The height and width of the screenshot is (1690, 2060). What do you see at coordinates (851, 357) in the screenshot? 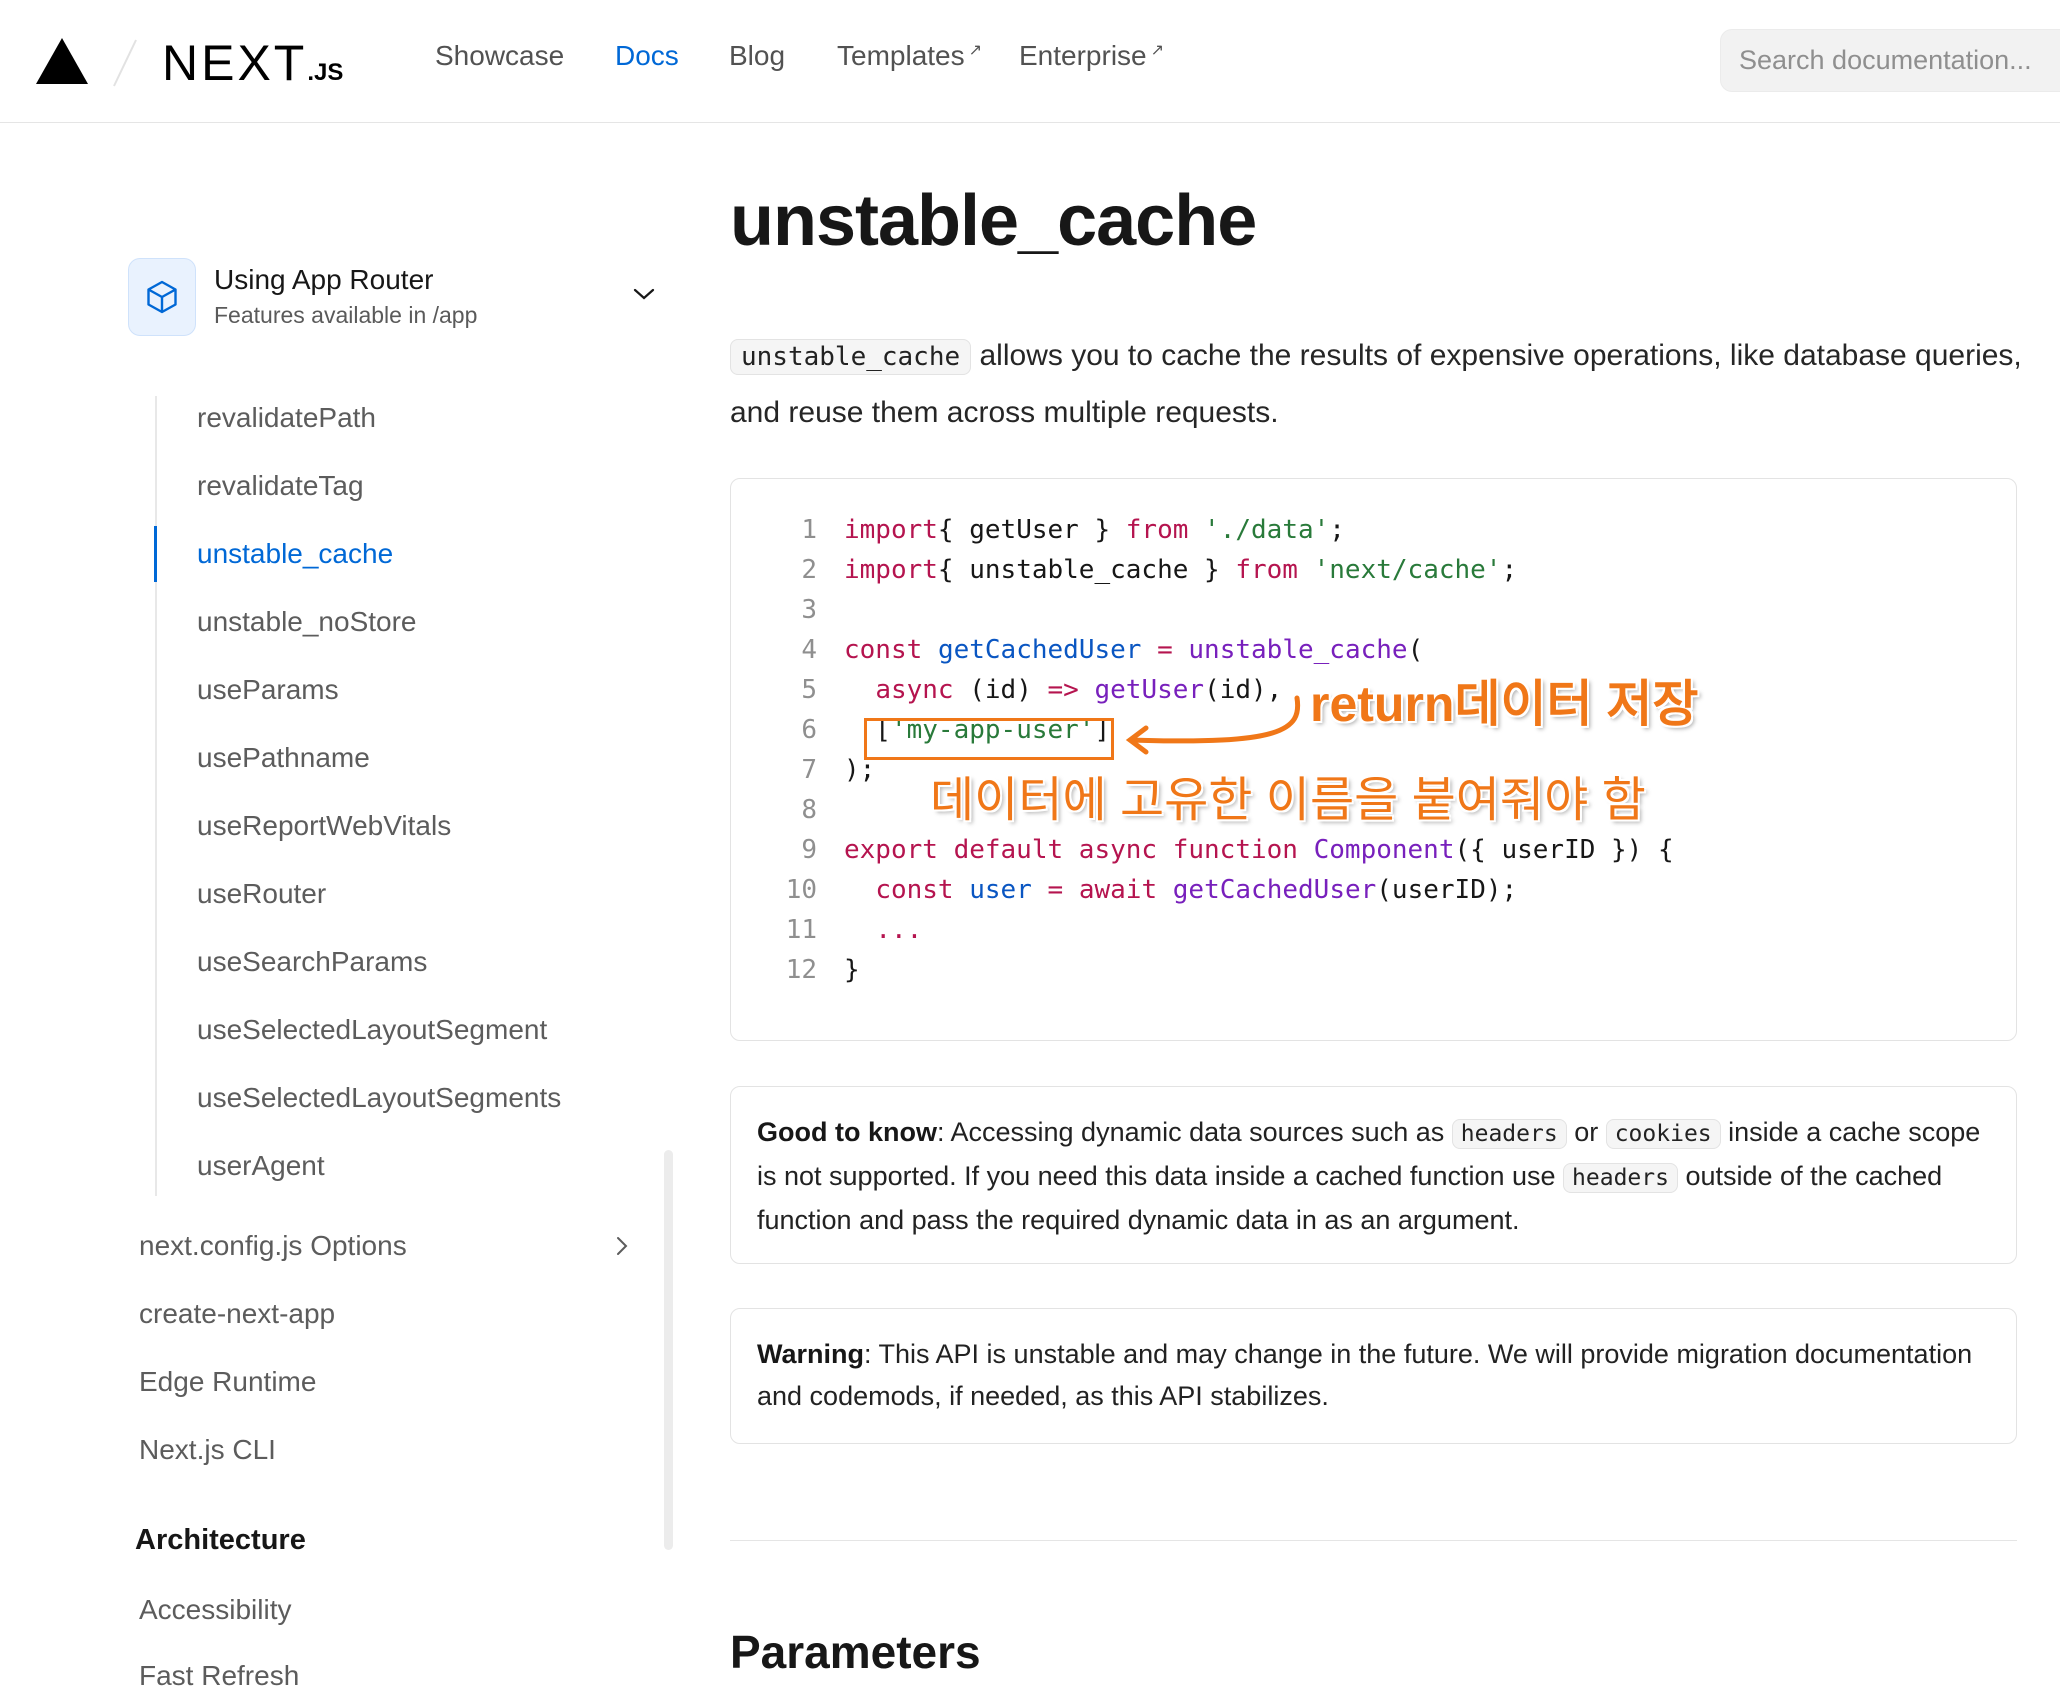
I see `inline-code: unstable_cache` at bounding box center [851, 357].